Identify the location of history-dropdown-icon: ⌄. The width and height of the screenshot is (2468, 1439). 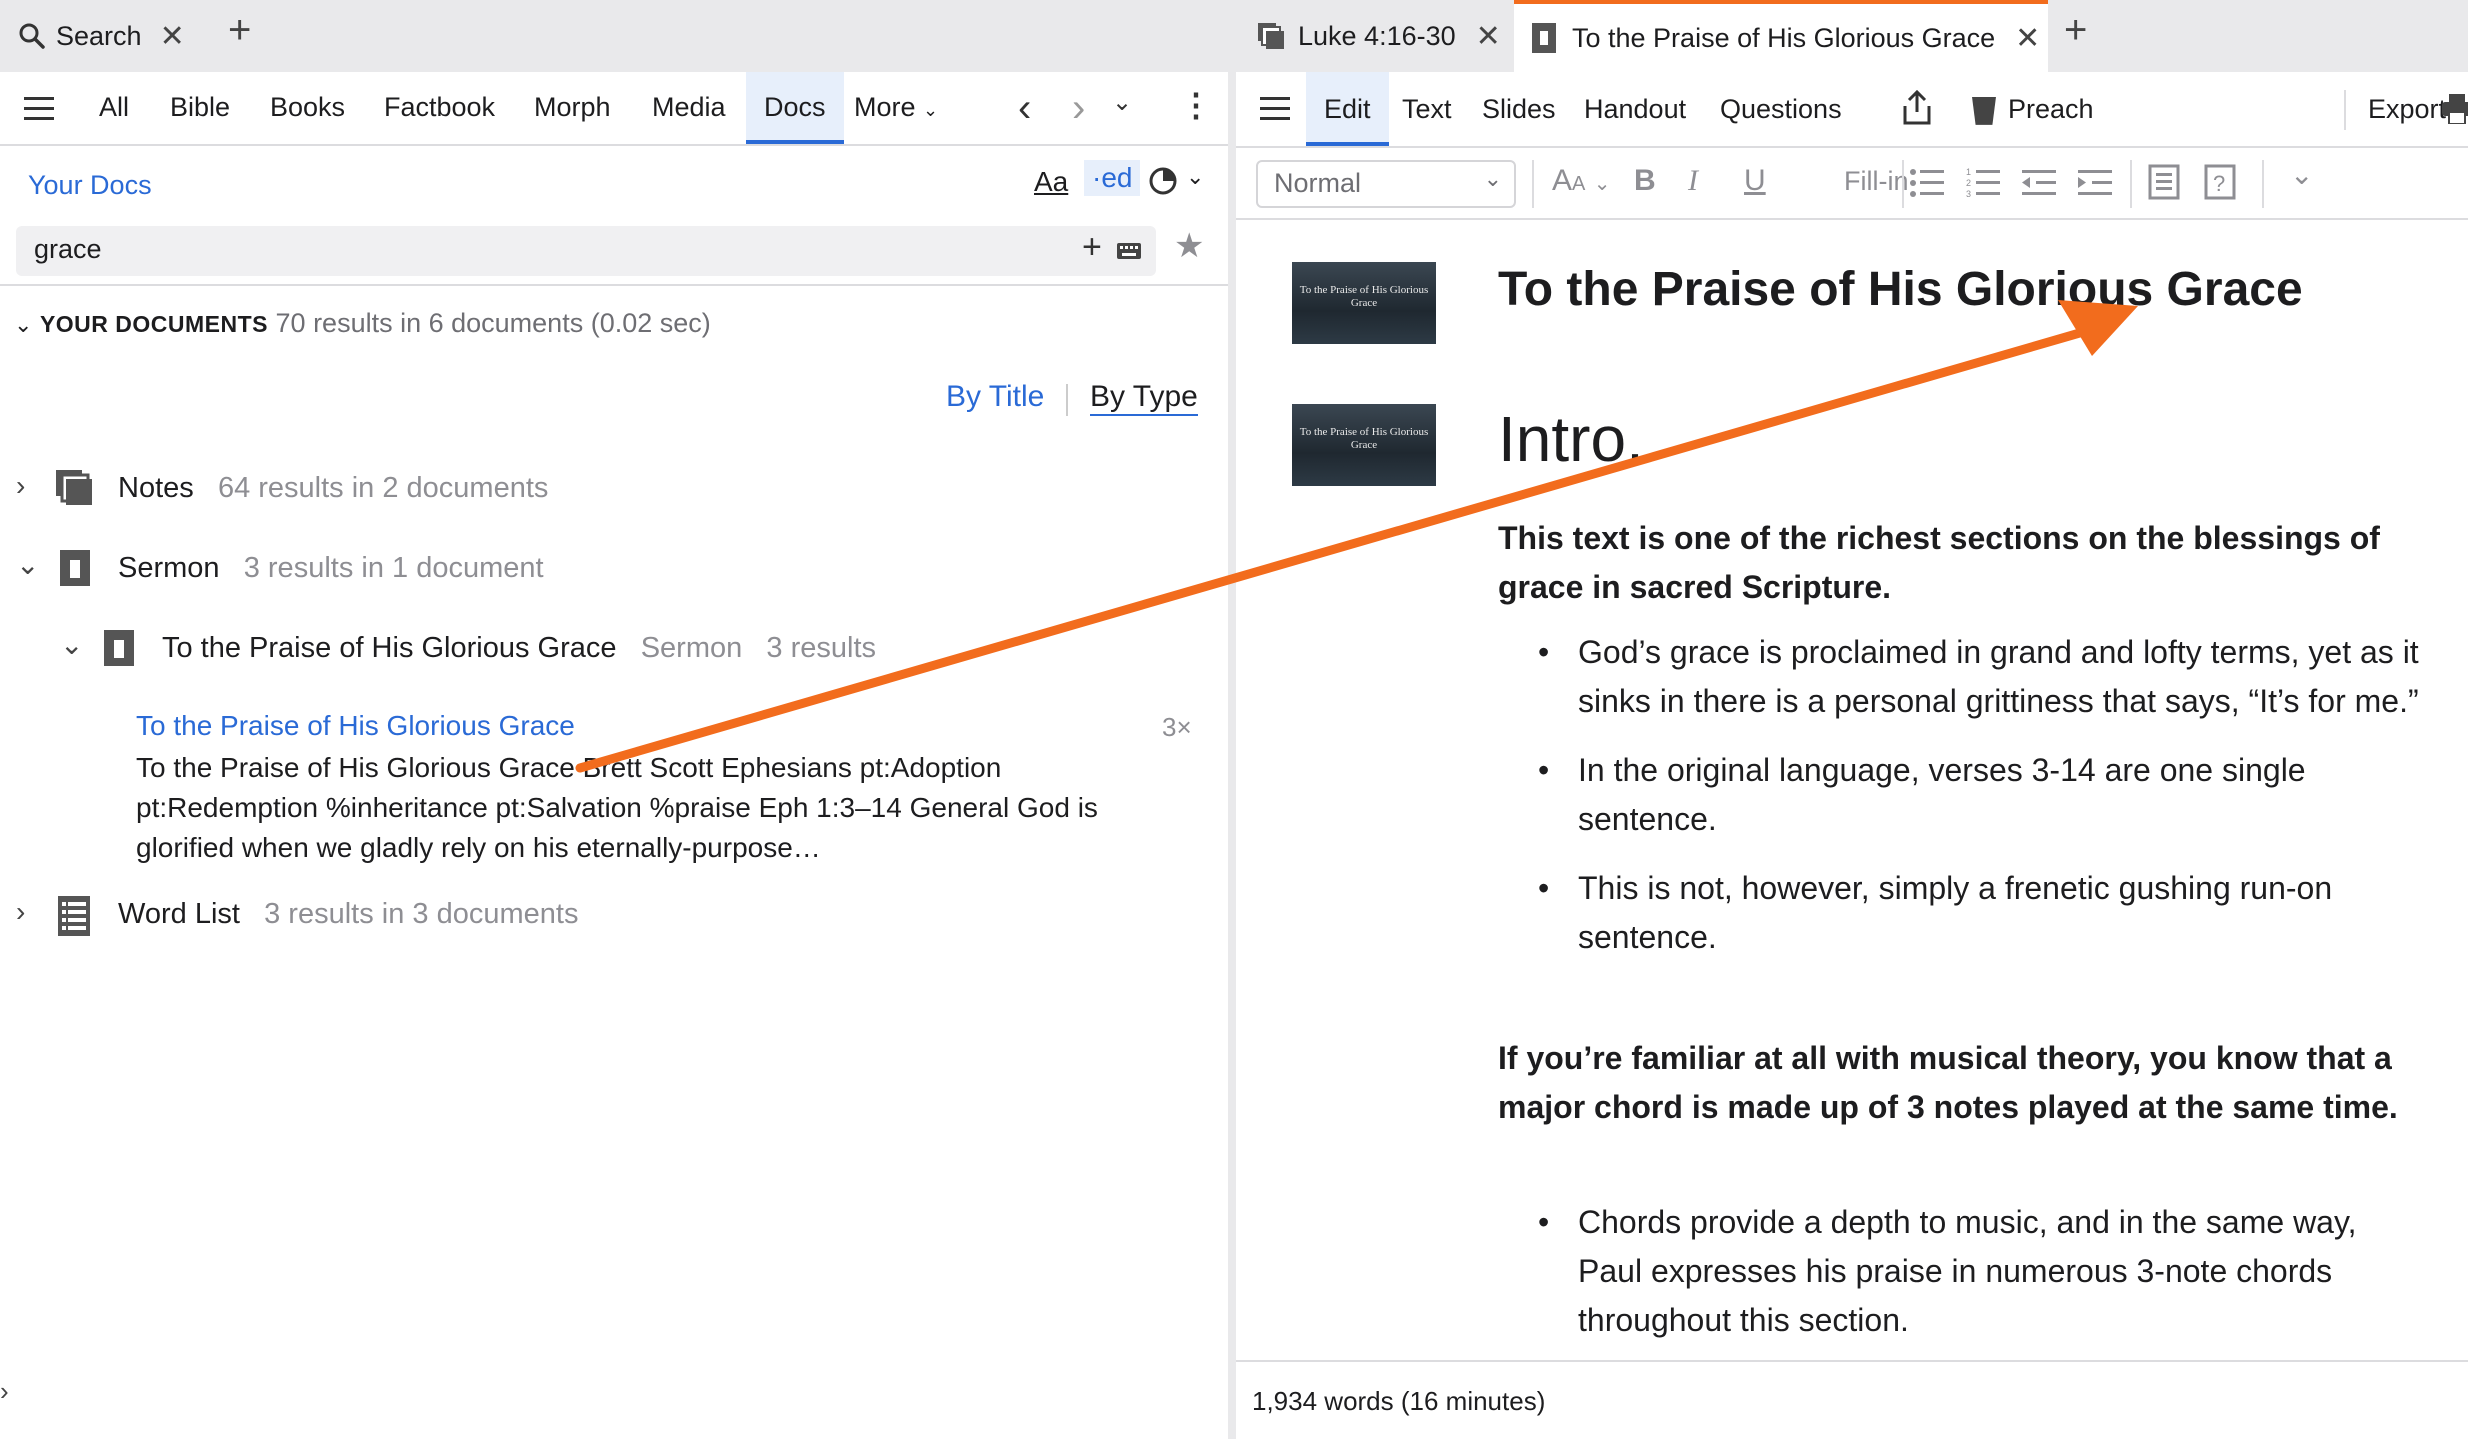
(1122, 102).